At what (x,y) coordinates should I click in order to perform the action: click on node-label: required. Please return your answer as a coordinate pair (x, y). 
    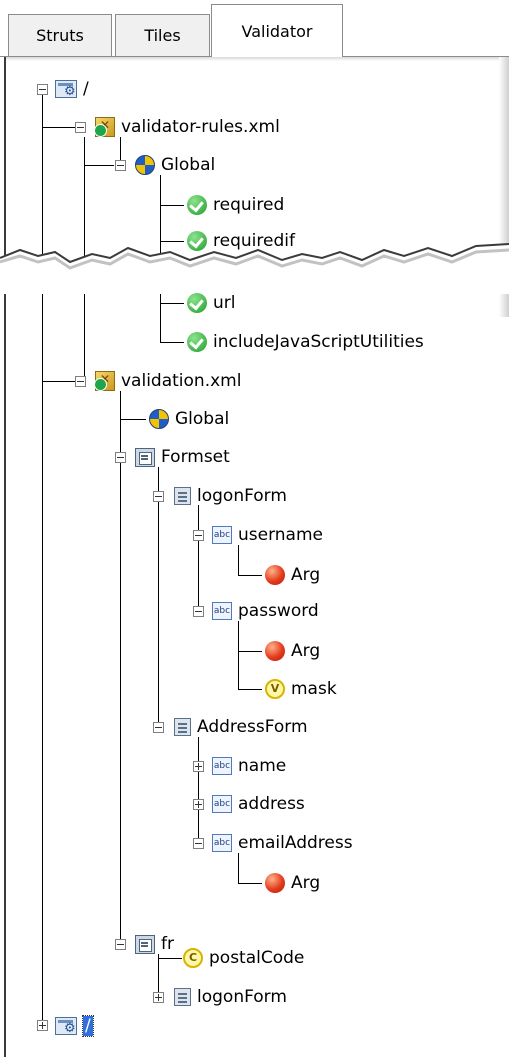
    Looking at the image, I should click on (249, 205).